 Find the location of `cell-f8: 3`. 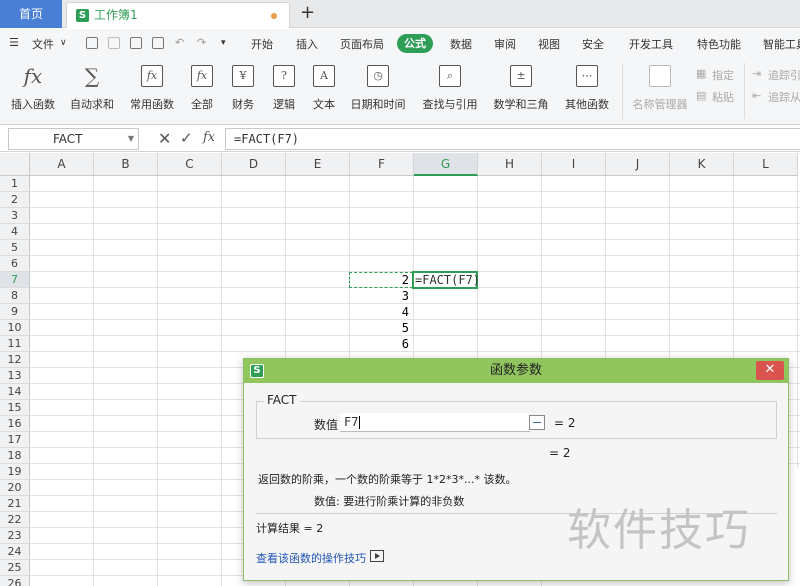

cell-f8: 3 is located at coordinates (380, 296).